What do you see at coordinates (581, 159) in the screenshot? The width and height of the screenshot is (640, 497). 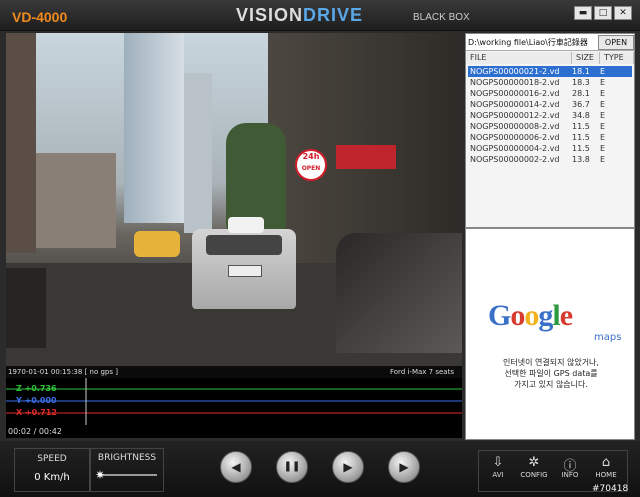 I see `file-size: 13.8` at bounding box center [581, 159].